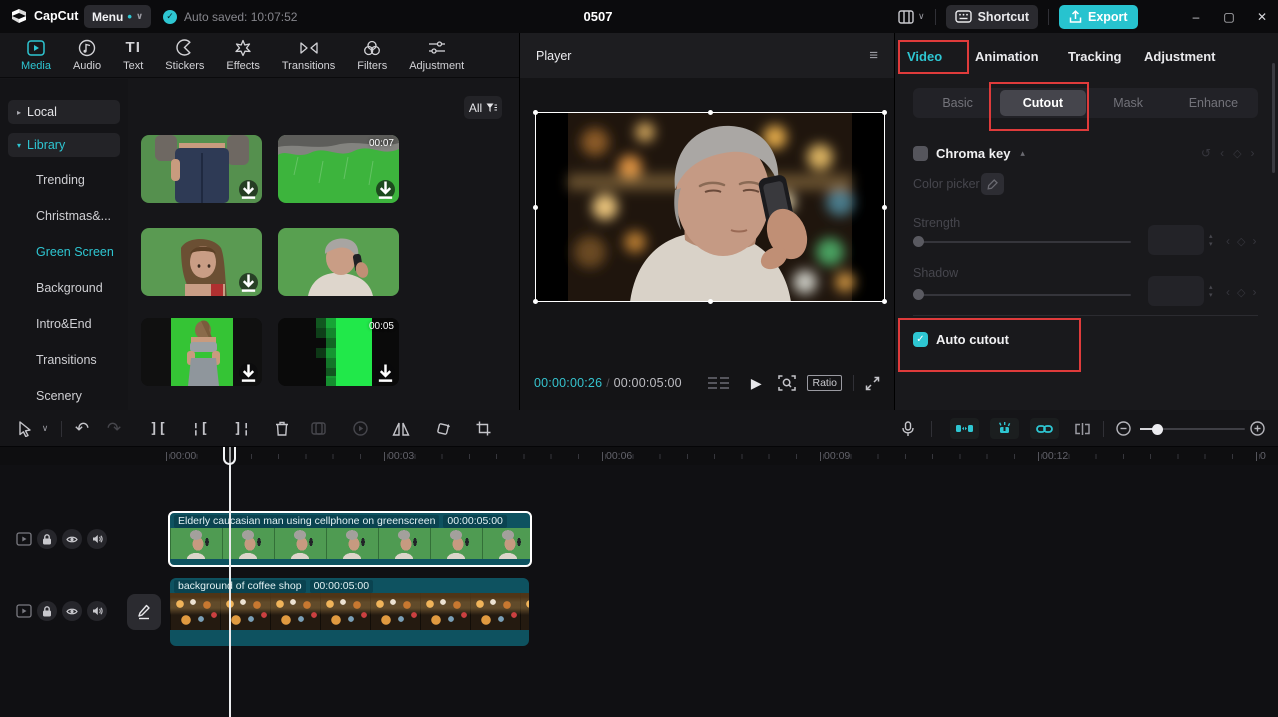 The width and height of the screenshot is (1278, 717). What do you see at coordinates (1043, 103) in the screenshot?
I see `segment-cutout: Cutout` at bounding box center [1043, 103].